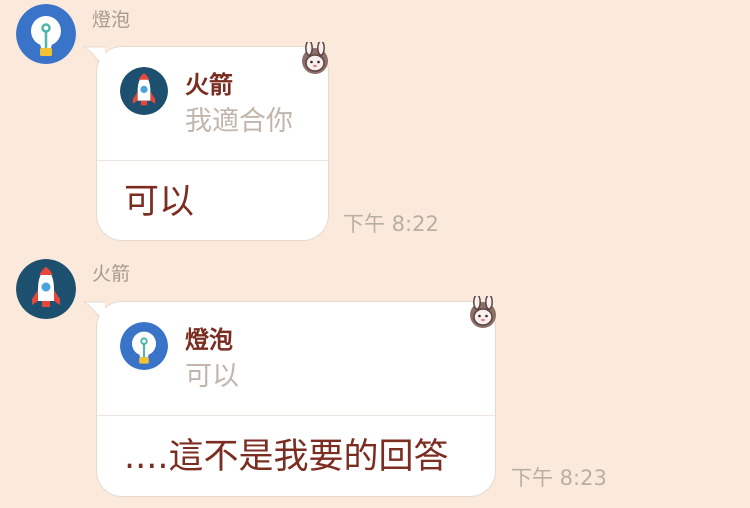 This screenshot has height=508, width=750. I want to click on message-bubble: 火箭 我適合你 可以, so click(206, 143).